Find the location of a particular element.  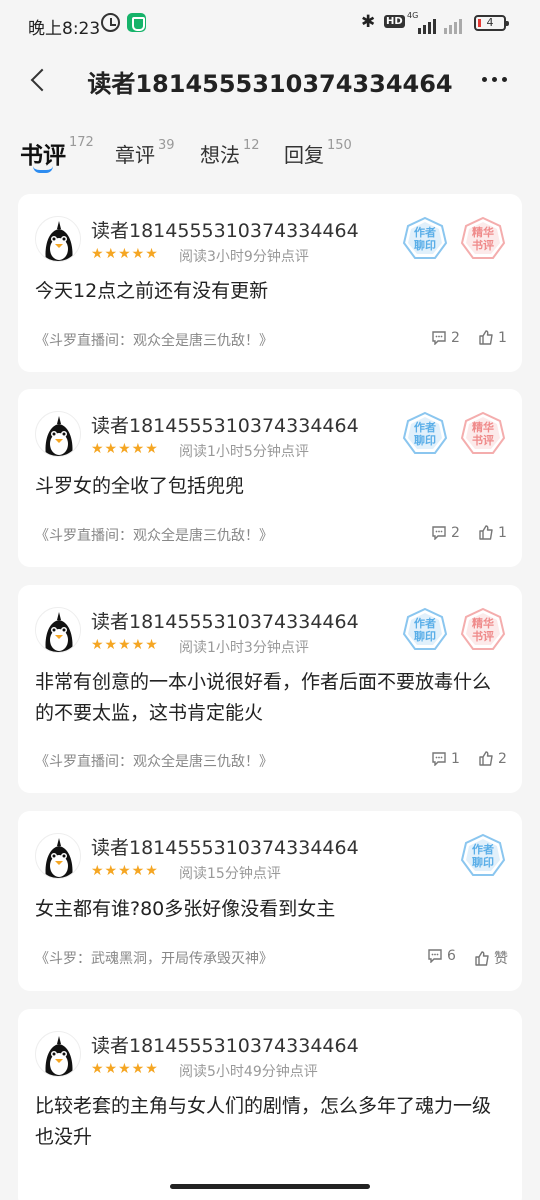

like-button: 赞 is located at coordinates (491, 958).